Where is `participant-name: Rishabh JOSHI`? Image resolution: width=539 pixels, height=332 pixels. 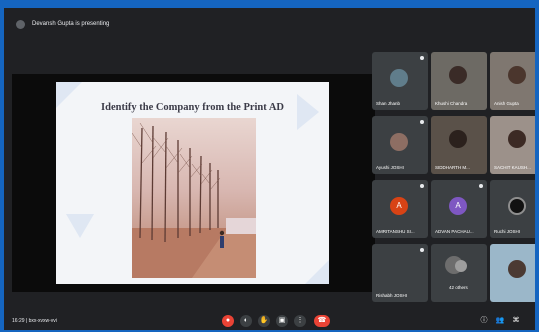 participant-name: Rishabh JOSHI is located at coordinates (392, 295).